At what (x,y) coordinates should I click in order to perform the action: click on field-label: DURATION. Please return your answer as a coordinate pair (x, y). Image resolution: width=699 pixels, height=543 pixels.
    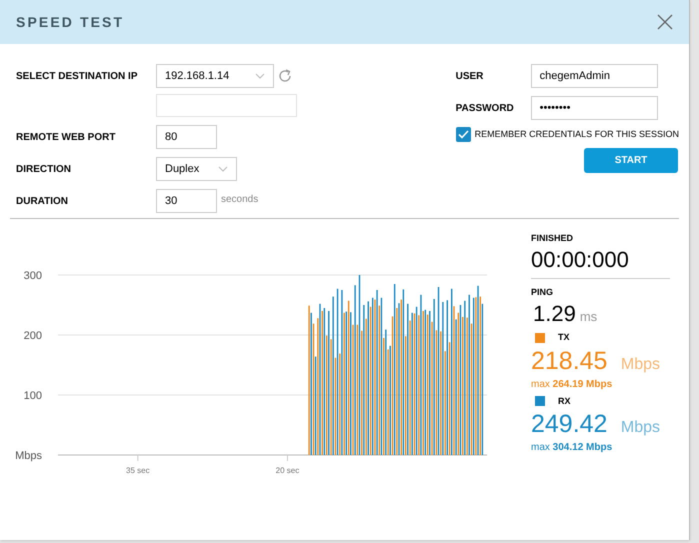
    Looking at the image, I should click on (43, 201).